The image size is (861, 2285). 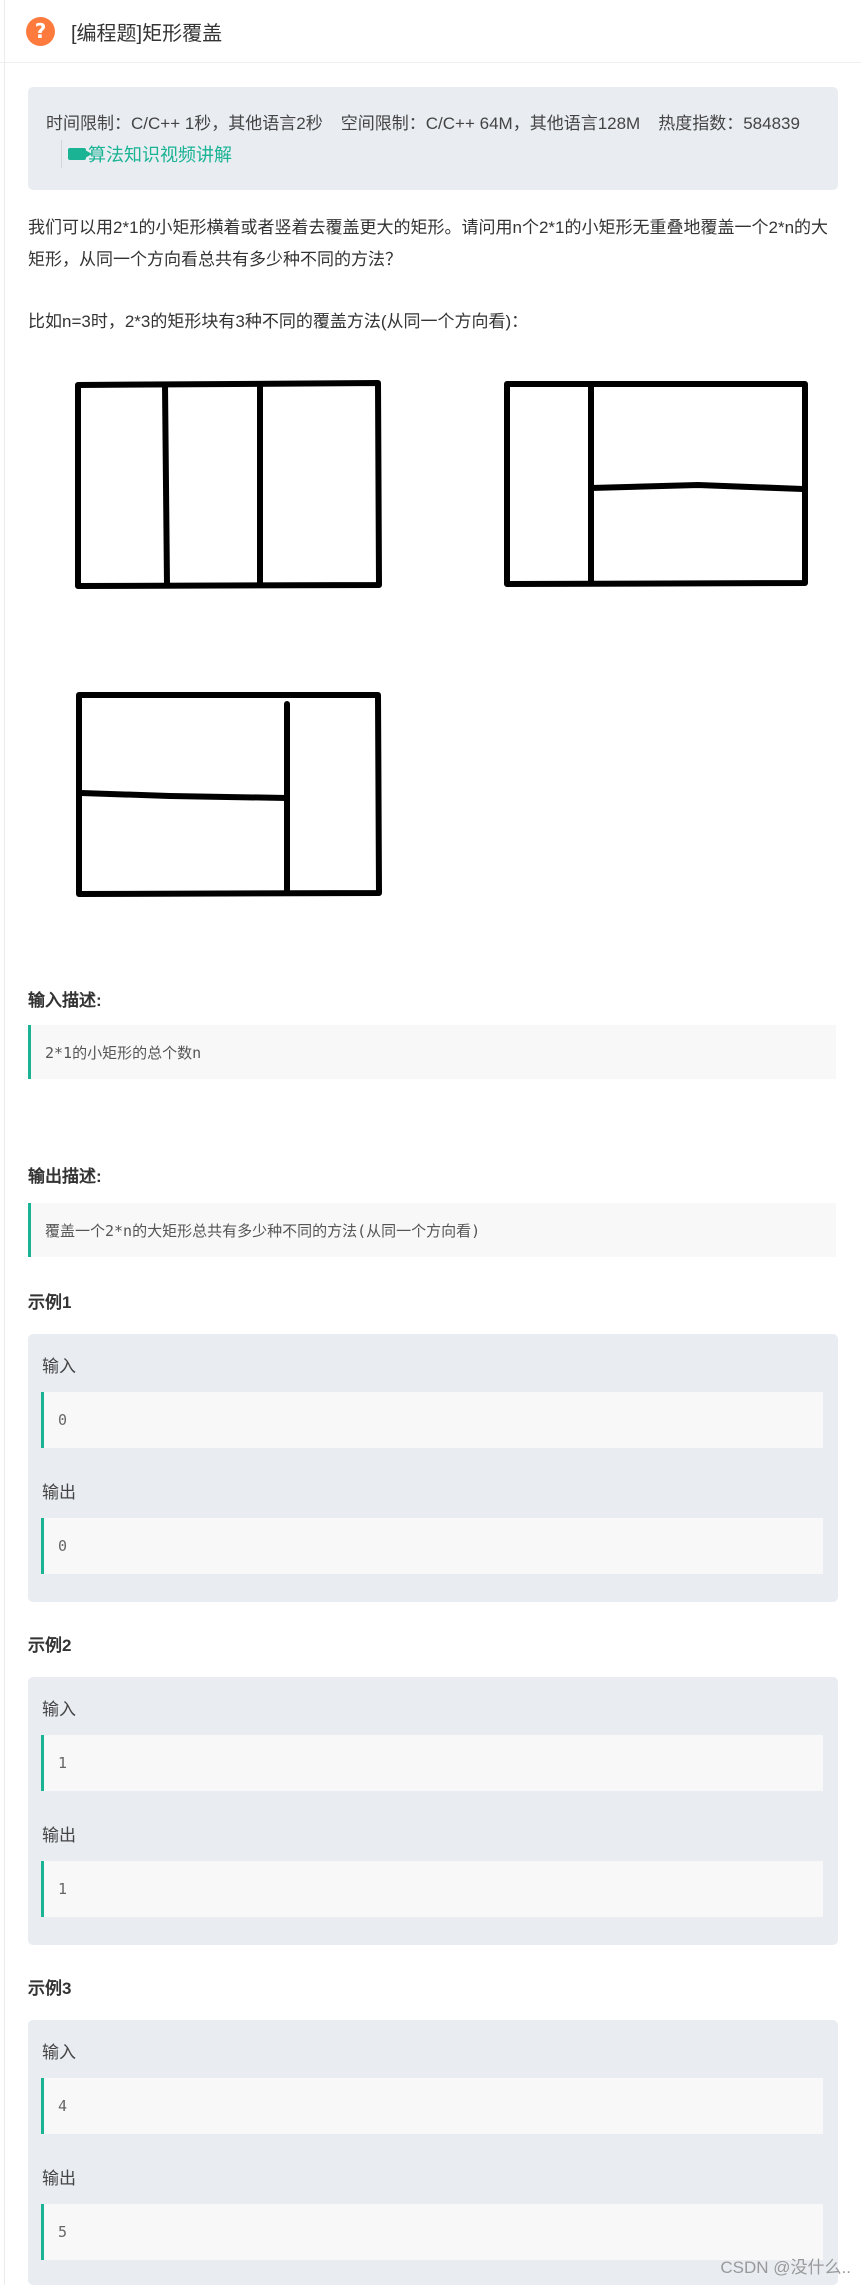 What do you see at coordinates (433, 2152) in the screenshot?
I see `sample-3-panel: 输入 4 输出 5` at bounding box center [433, 2152].